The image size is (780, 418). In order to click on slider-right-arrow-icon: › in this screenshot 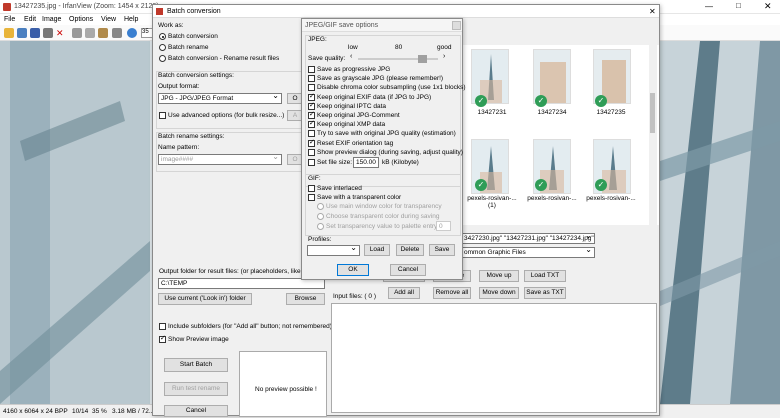, I will do `click(444, 56)`.